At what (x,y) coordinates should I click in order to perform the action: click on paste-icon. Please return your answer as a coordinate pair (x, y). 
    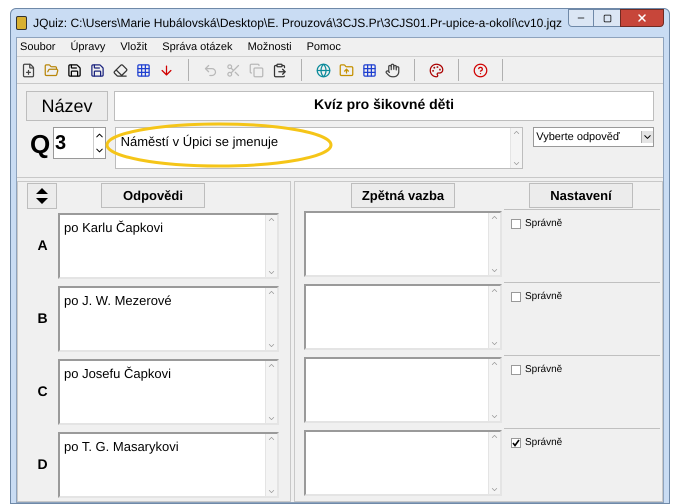
    Looking at the image, I should click on (279, 70).